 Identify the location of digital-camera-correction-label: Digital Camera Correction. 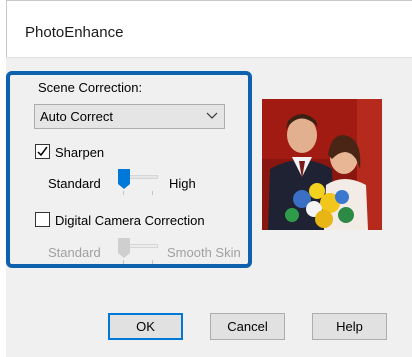
(130, 220).